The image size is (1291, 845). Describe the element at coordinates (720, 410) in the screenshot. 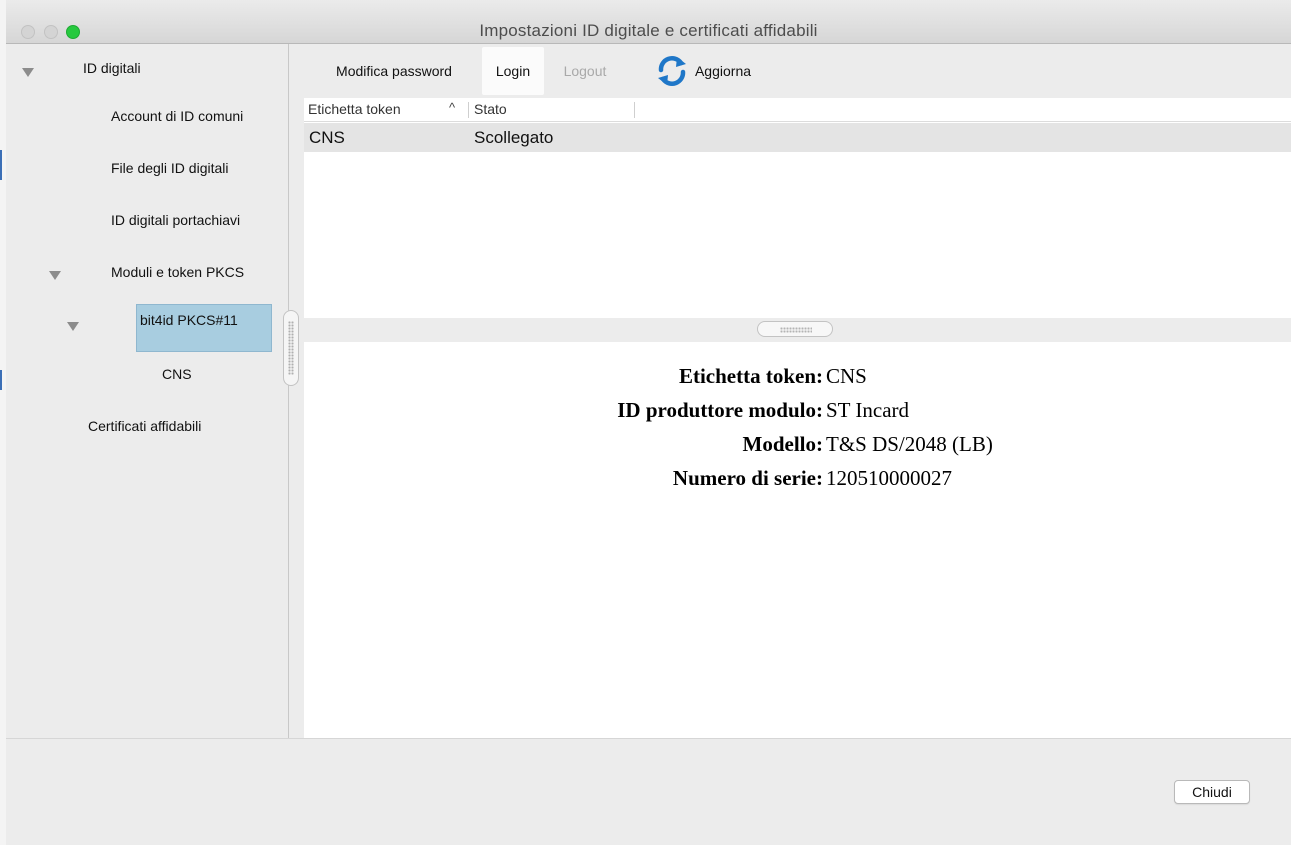

I see `detail-key: ID produttore modulo:` at that location.